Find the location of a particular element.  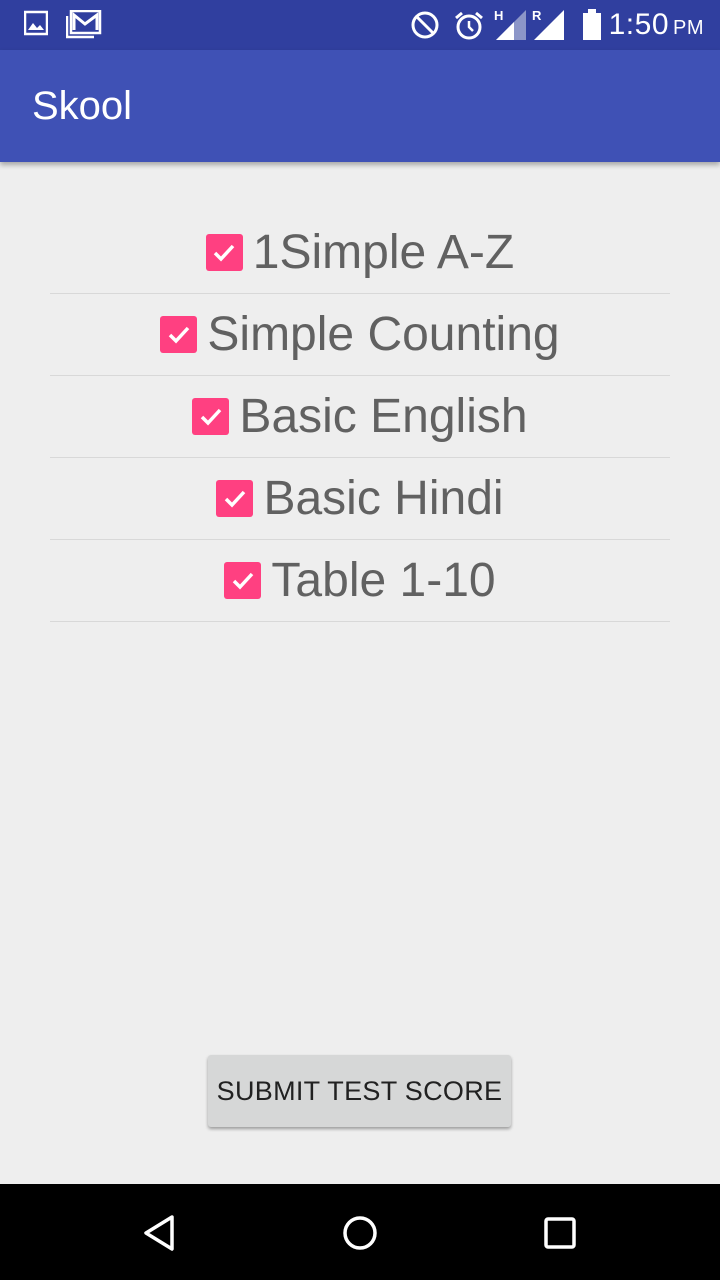

signal-h-icon: H is located at coordinates (512, 27).